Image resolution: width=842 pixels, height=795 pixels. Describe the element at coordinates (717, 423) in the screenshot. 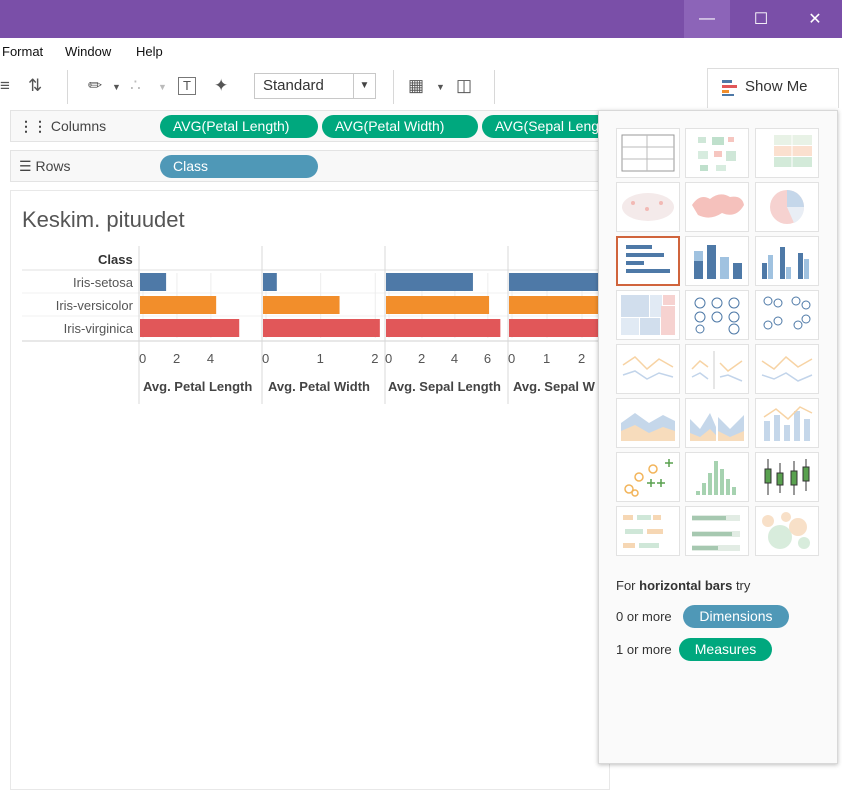

I see `area-discrete-thumb` at that location.